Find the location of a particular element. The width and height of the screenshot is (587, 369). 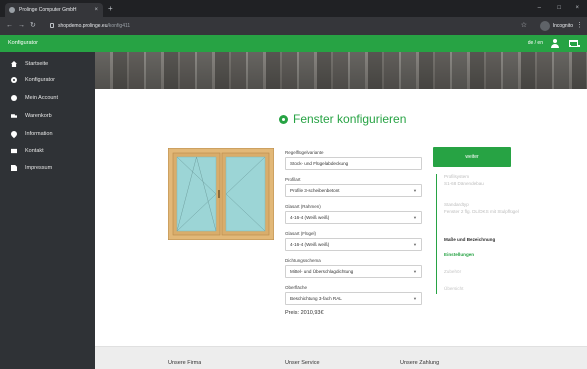

reload-icon: ↻ is located at coordinates (33, 26).